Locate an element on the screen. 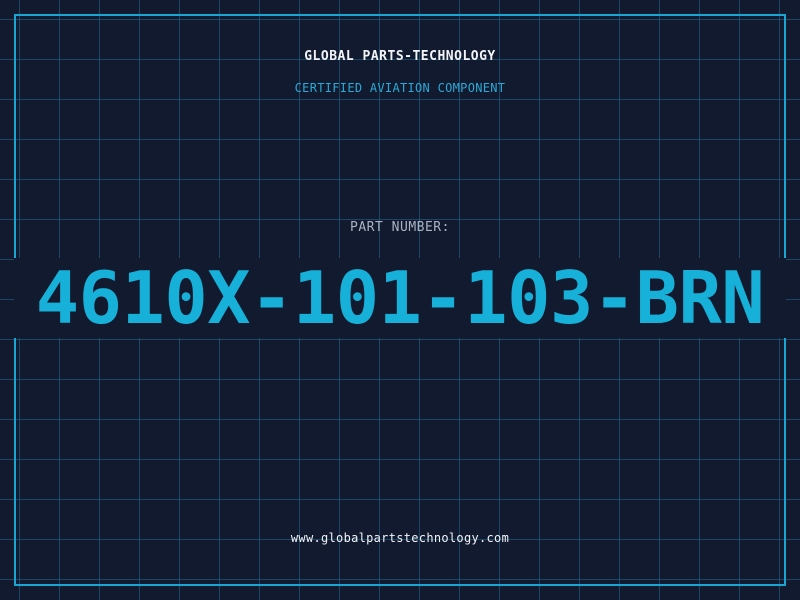 The image size is (800, 600). part-number-value: 4610X-101-103-BRN is located at coordinates (400, 298).